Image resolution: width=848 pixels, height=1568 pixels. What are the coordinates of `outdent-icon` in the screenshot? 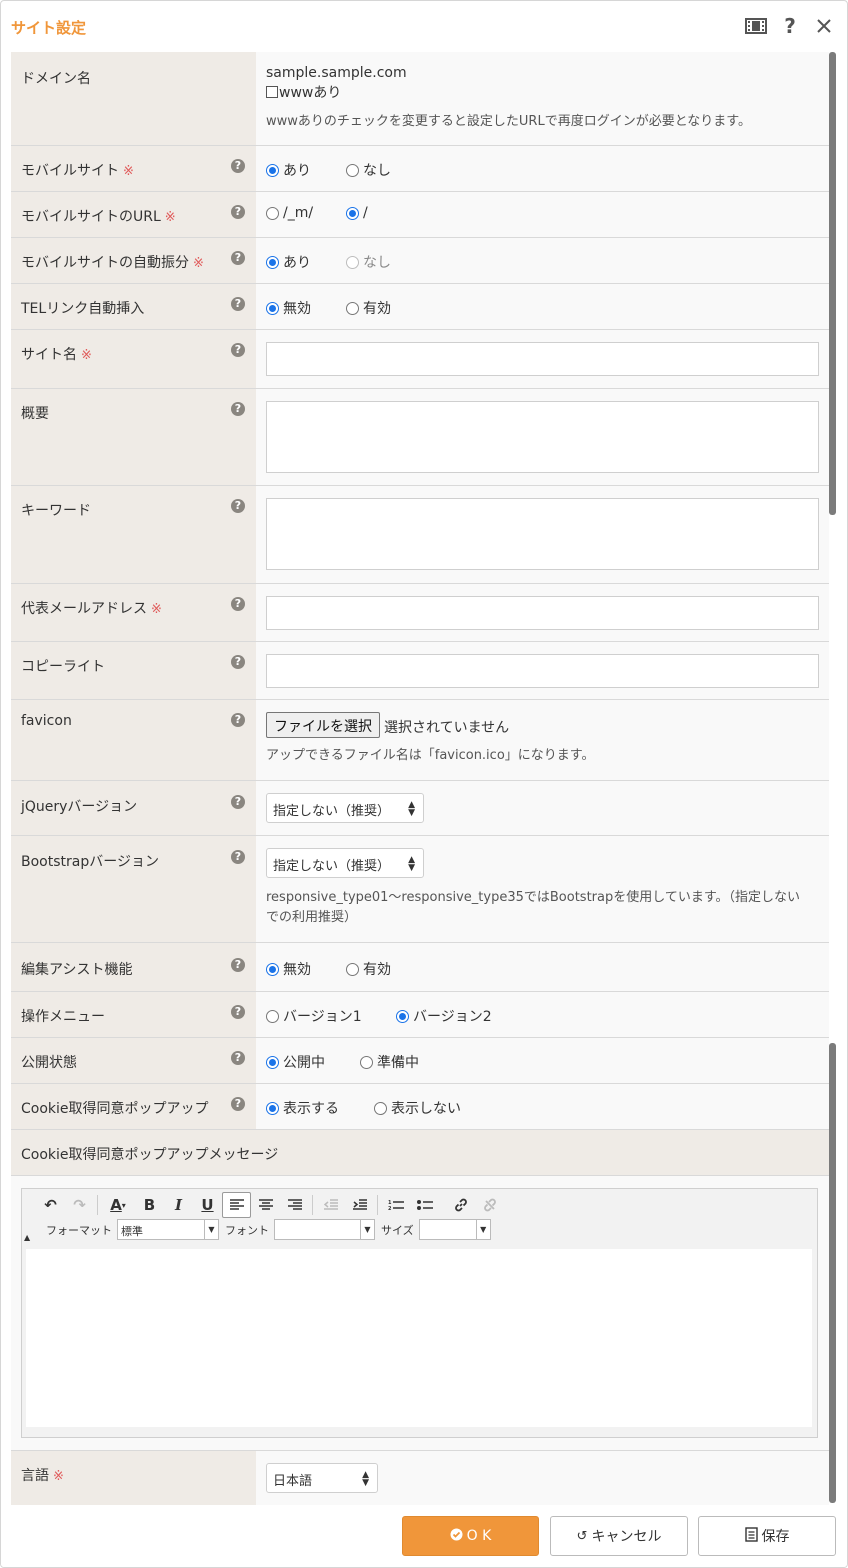 It's located at (330, 1205).